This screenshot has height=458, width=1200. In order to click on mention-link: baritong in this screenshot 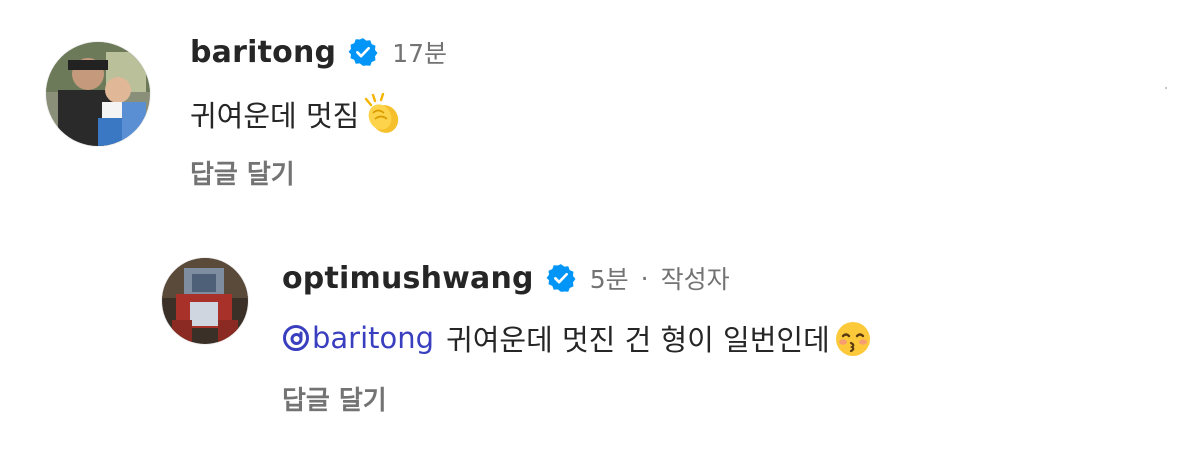, I will do `click(358, 338)`.